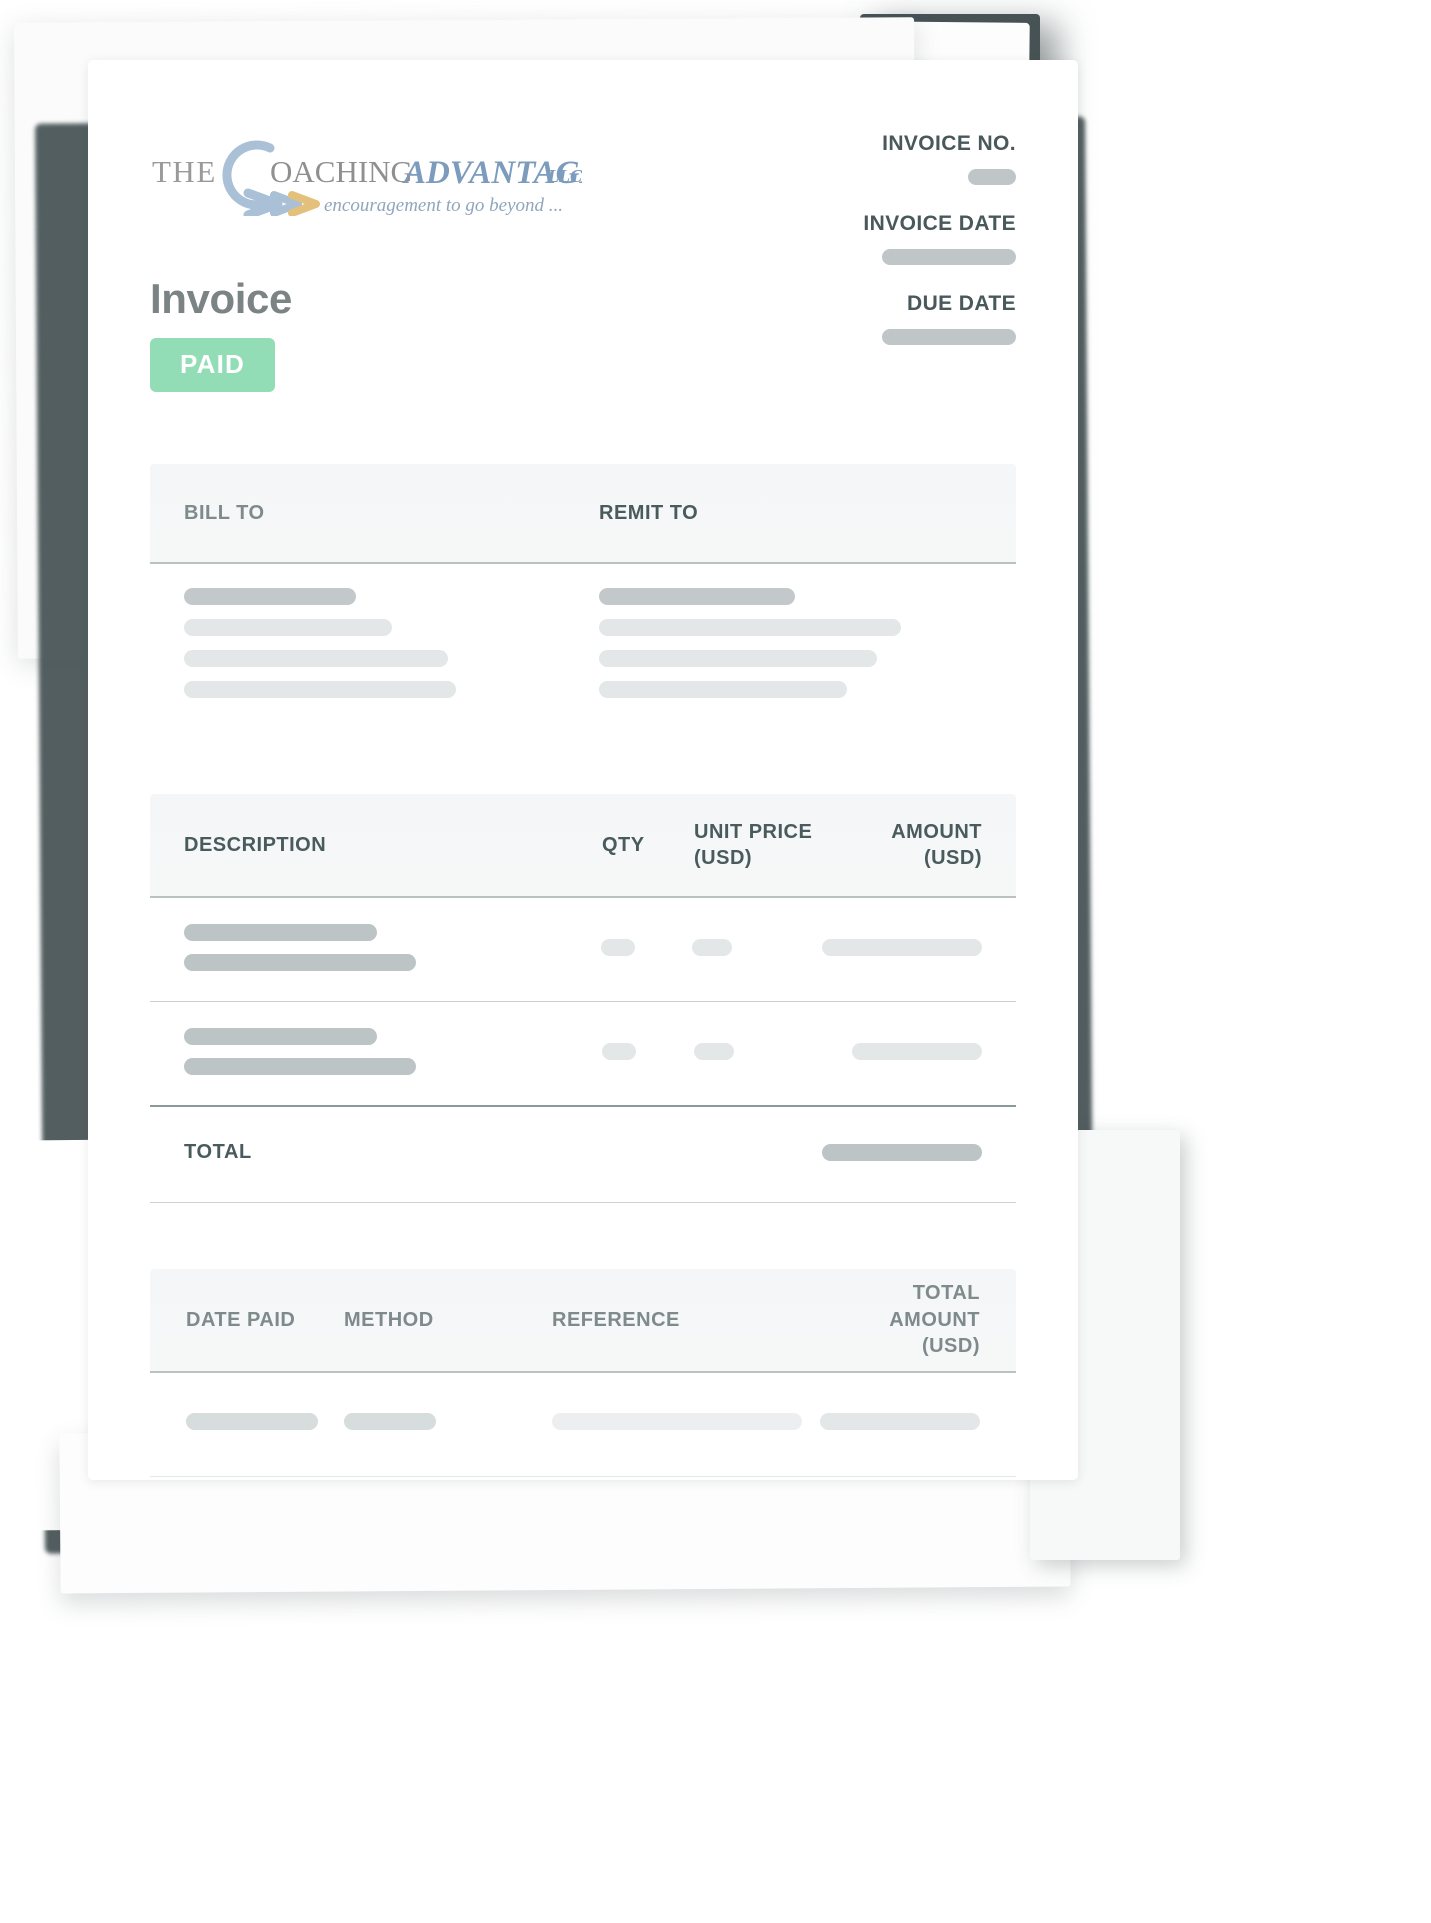 The height and width of the screenshot is (1923, 1431). What do you see at coordinates (753, 831) in the screenshot?
I see `unit-price-text: UNIT PRICE` at bounding box center [753, 831].